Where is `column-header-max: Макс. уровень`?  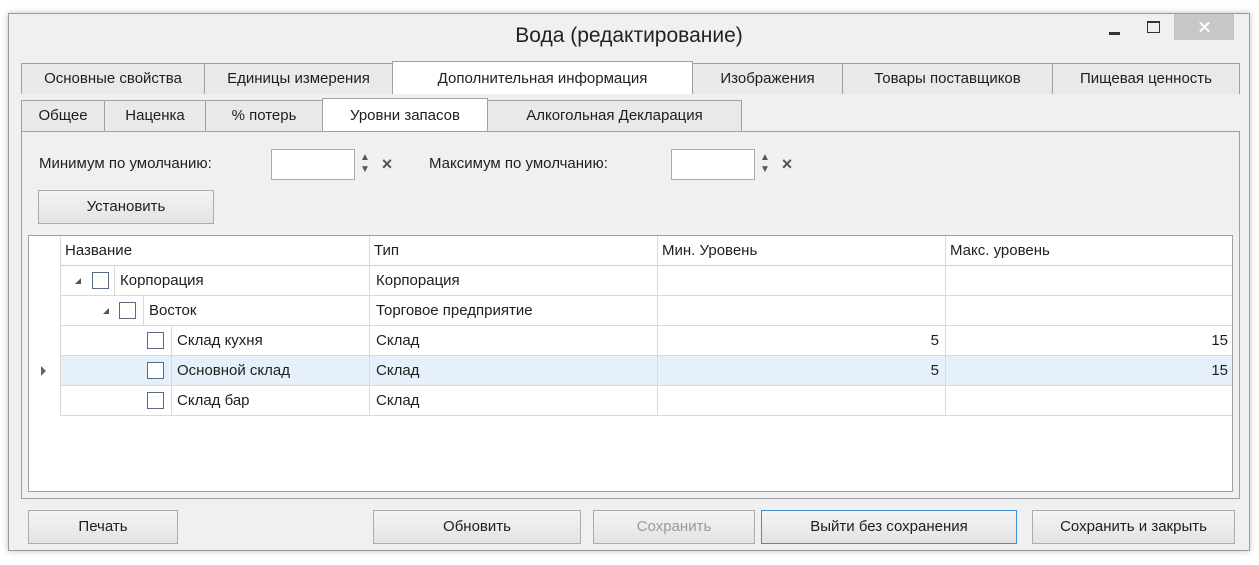
column-header-max: Макс. уровень is located at coordinates (1089, 251).